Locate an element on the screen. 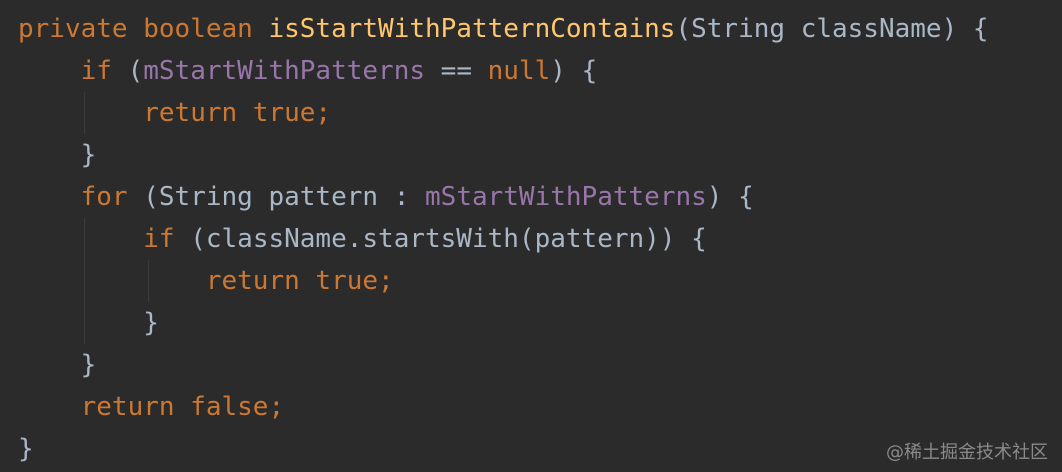 This screenshot has width=1062, height=472. code-line: if (mStartWithPatterns == null) { is located at coordinates (503, 71).